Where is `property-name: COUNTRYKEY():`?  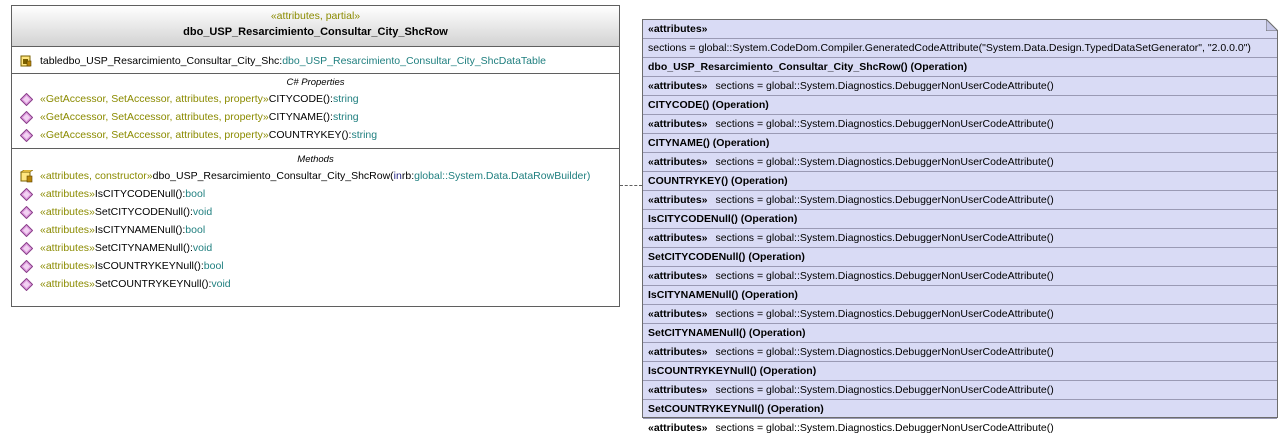
property-name: COUNTRYKEY(): is located at coordinates (310, 135).